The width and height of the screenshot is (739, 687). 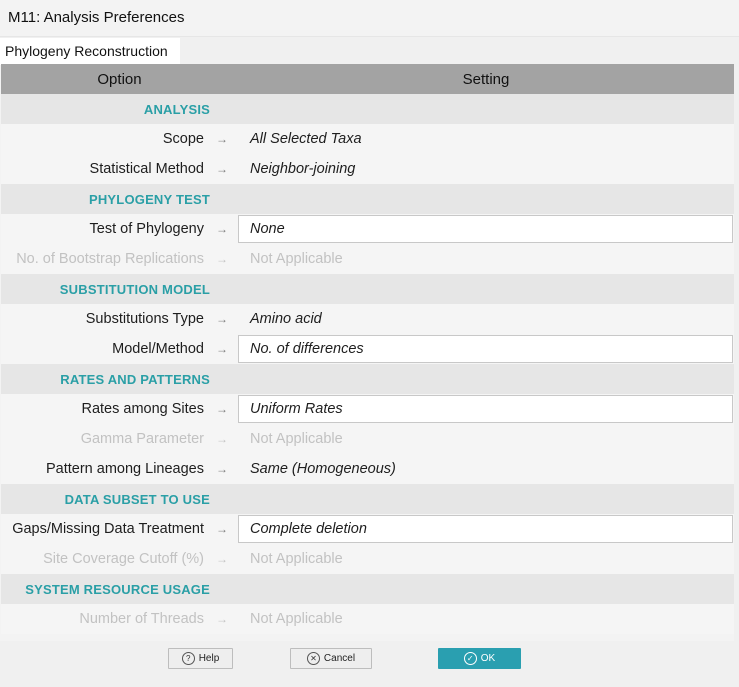 I want to click on help-button-label: Help, so click(x=209, y=658).